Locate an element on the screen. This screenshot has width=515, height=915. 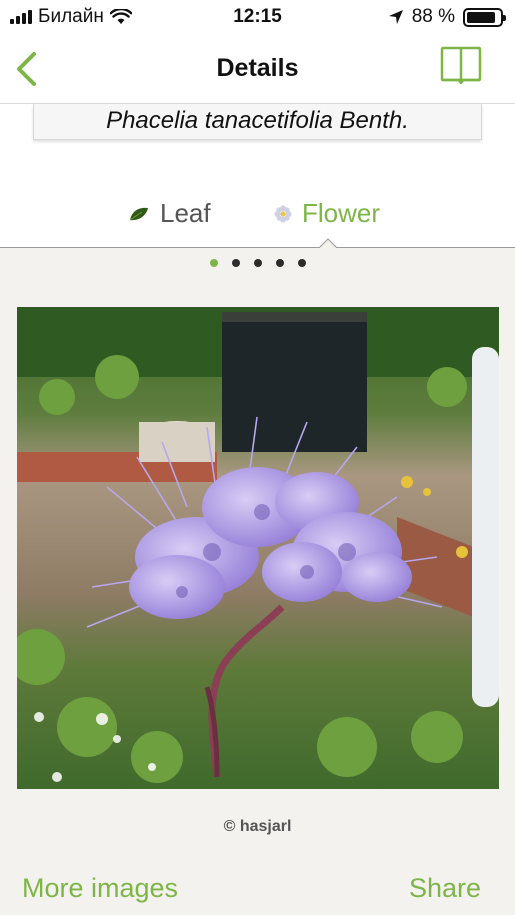
tab-flower: Flower is located at coordinates (327, 213).